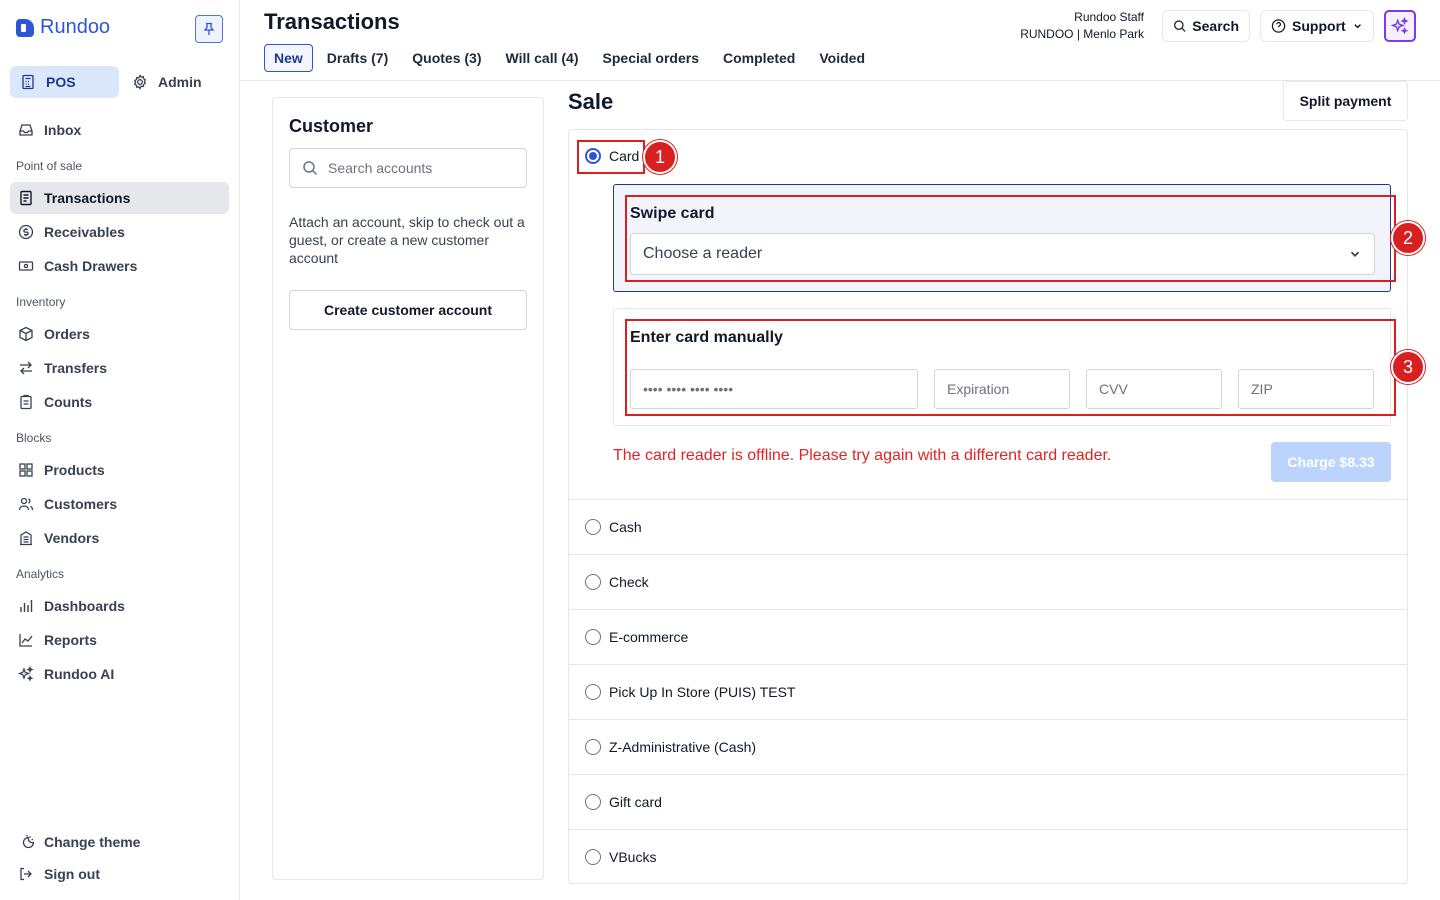 The width and height of the screenshot is (1440, 900). I want to click on tab-voided: Voided, so click(842, 58).